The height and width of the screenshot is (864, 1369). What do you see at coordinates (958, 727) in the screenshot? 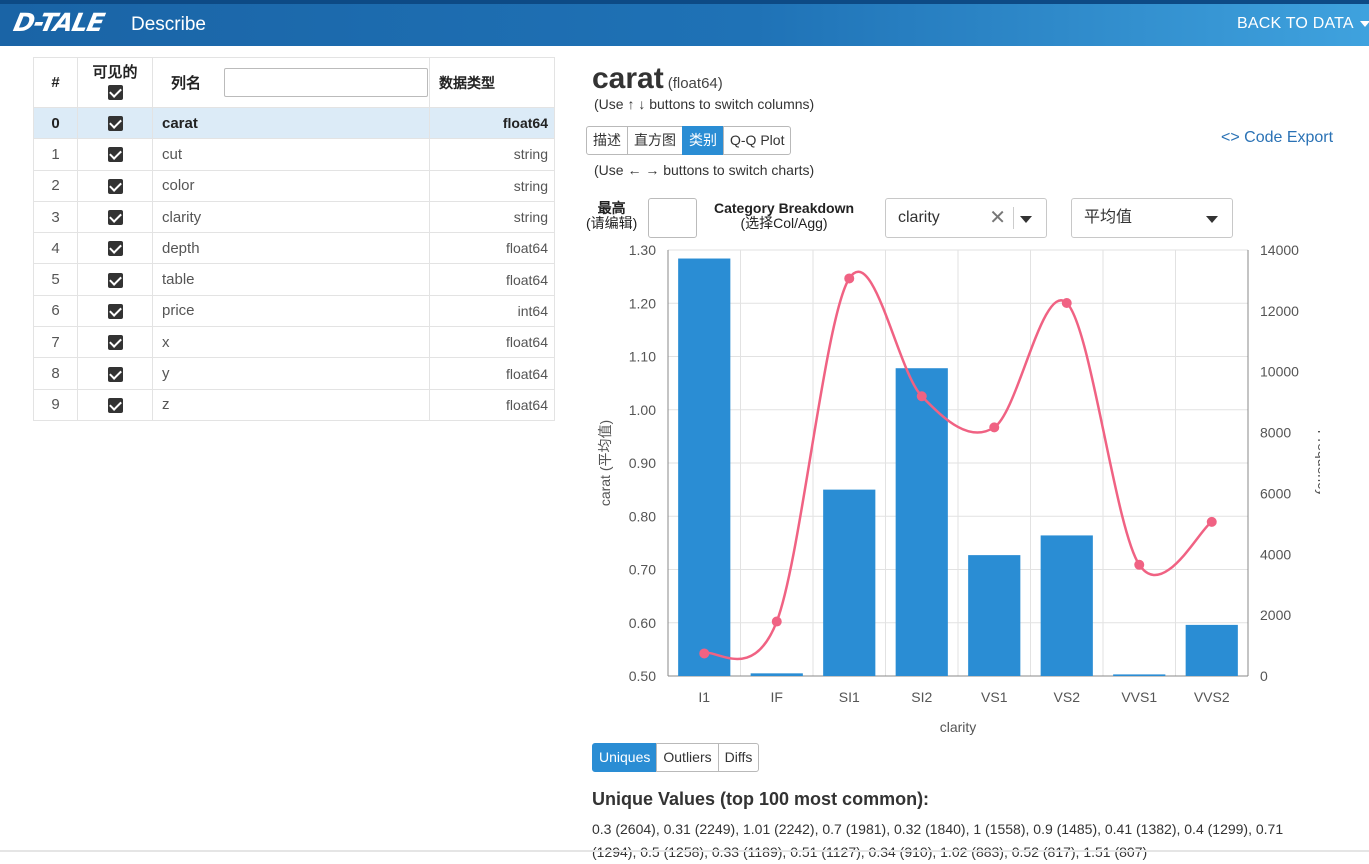
I see `x-axis-title: clarity` at bounding box center [958, 727].